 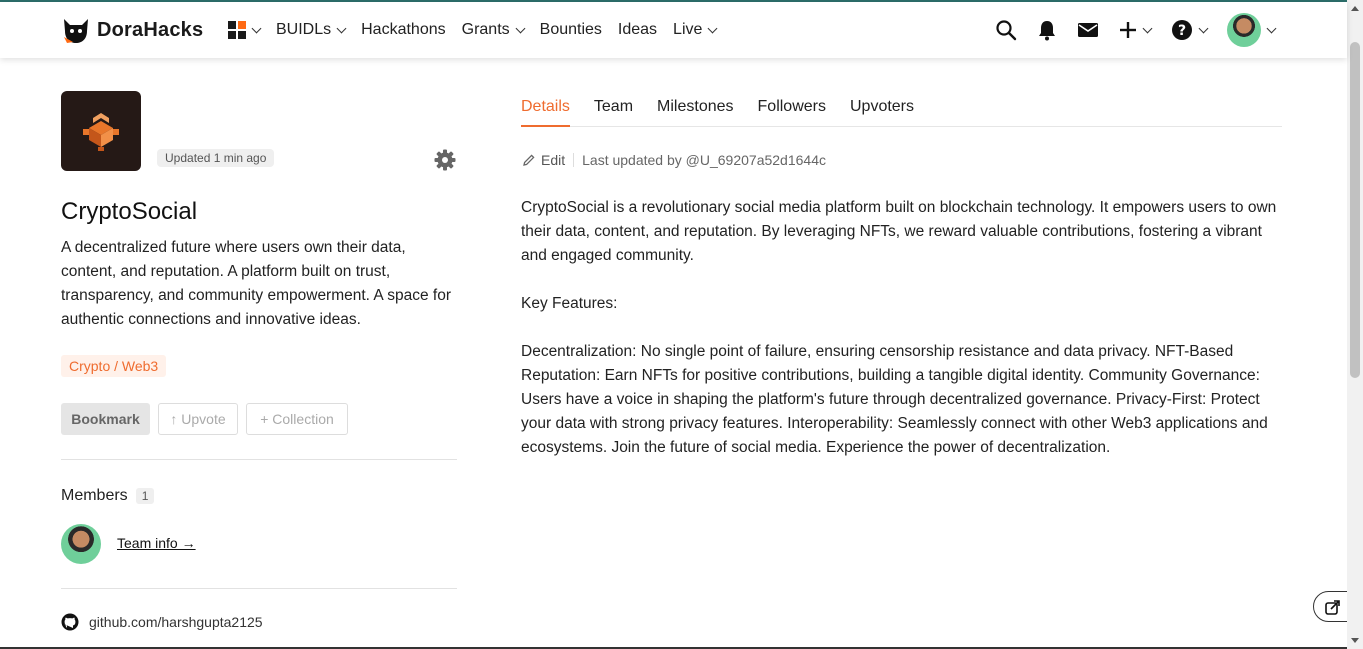 What do you see at coordinates (156, 543) in the screenshot?
I see `team-info-link: Team info →` at bounding box center [156, 543].